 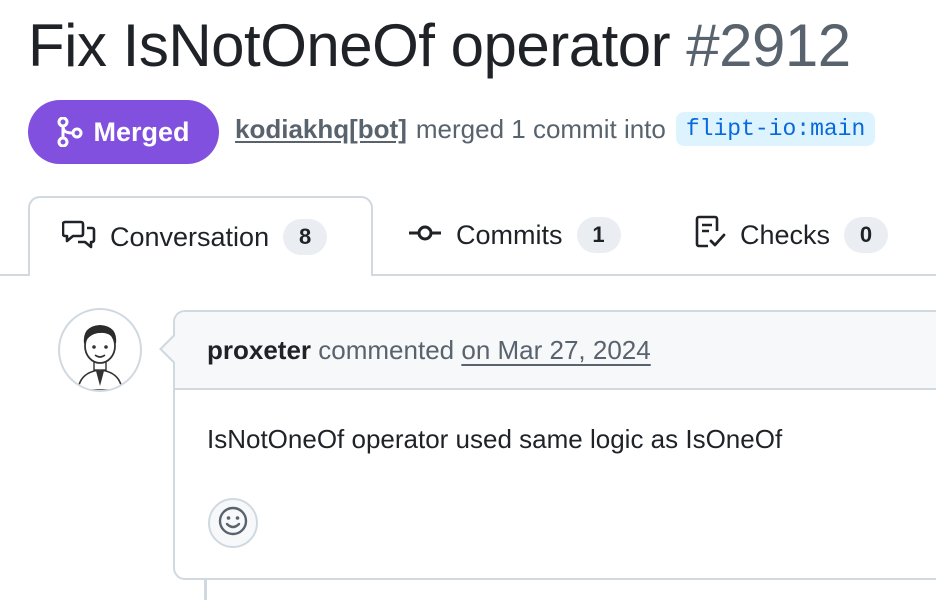 I want to click on tab-conversation: Conversation 8, so click(x=200, y=236).